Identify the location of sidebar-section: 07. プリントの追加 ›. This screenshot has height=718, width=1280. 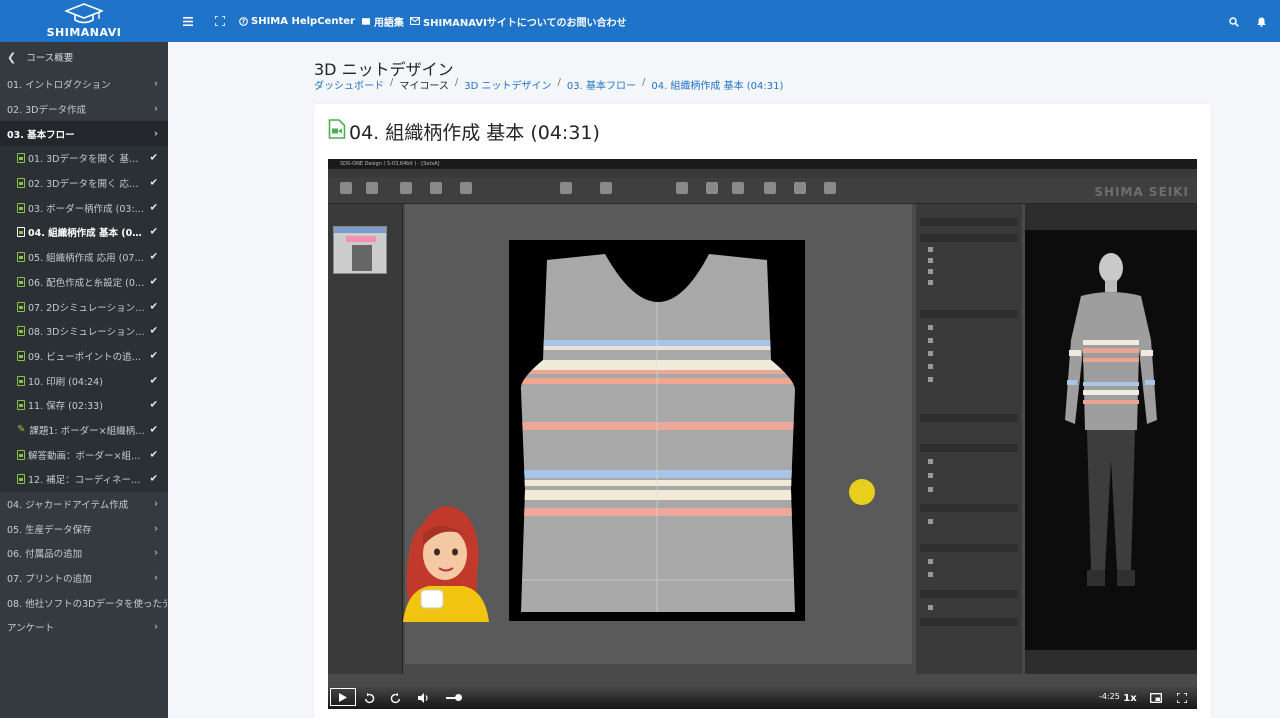
(84, 578).